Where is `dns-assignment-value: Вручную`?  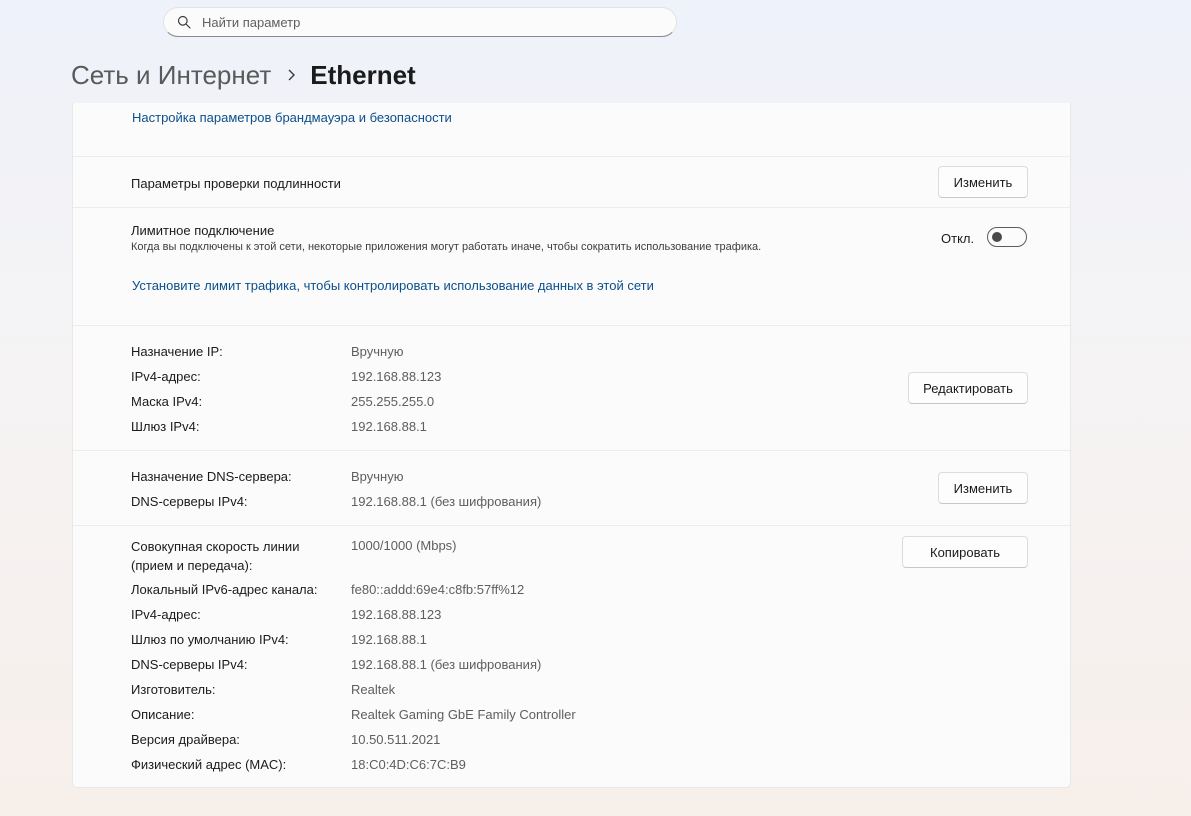
dns-assignment-value: Вручную is located at coordinates (377, 476).